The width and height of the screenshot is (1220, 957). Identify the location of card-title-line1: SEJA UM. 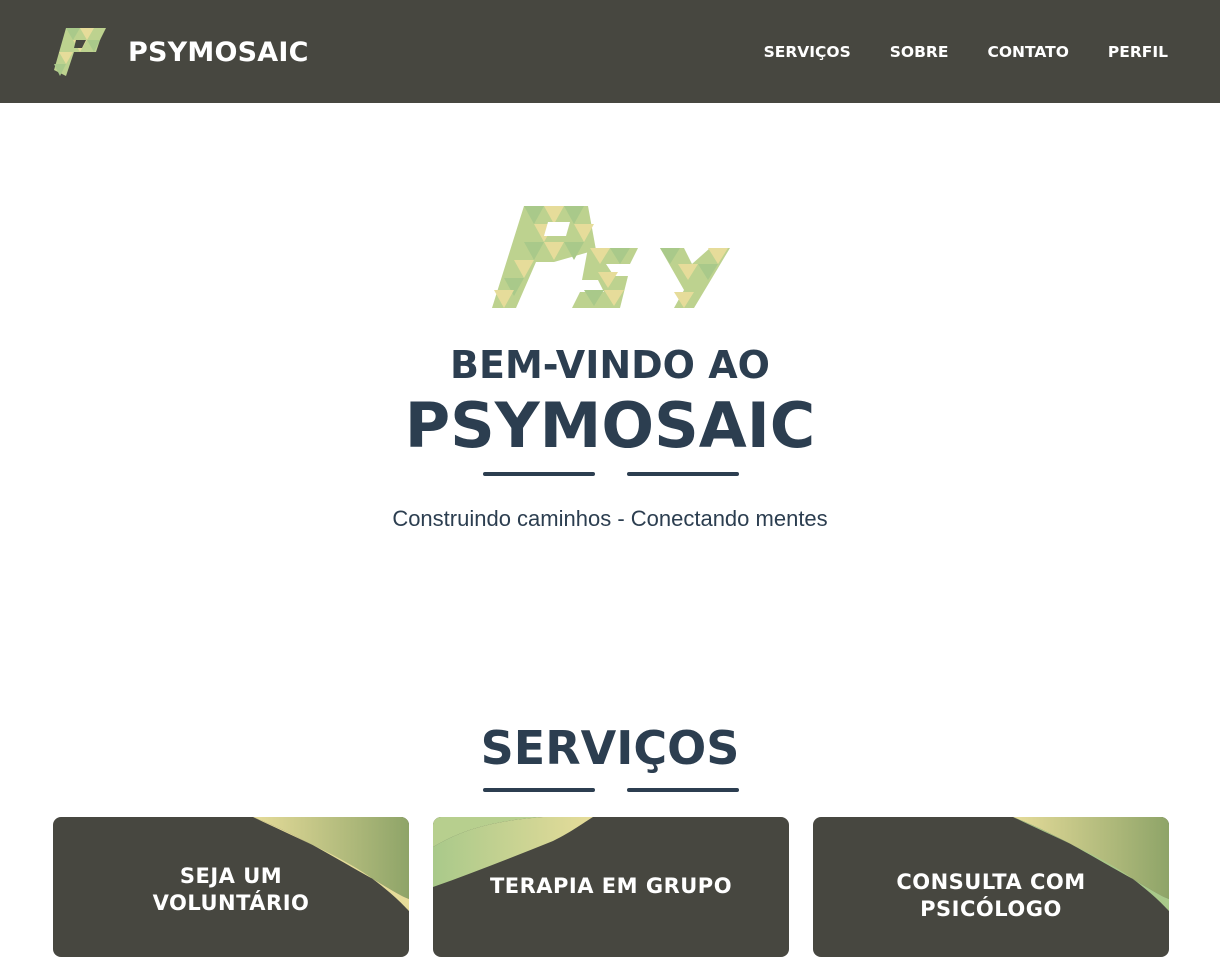
(231, 876).